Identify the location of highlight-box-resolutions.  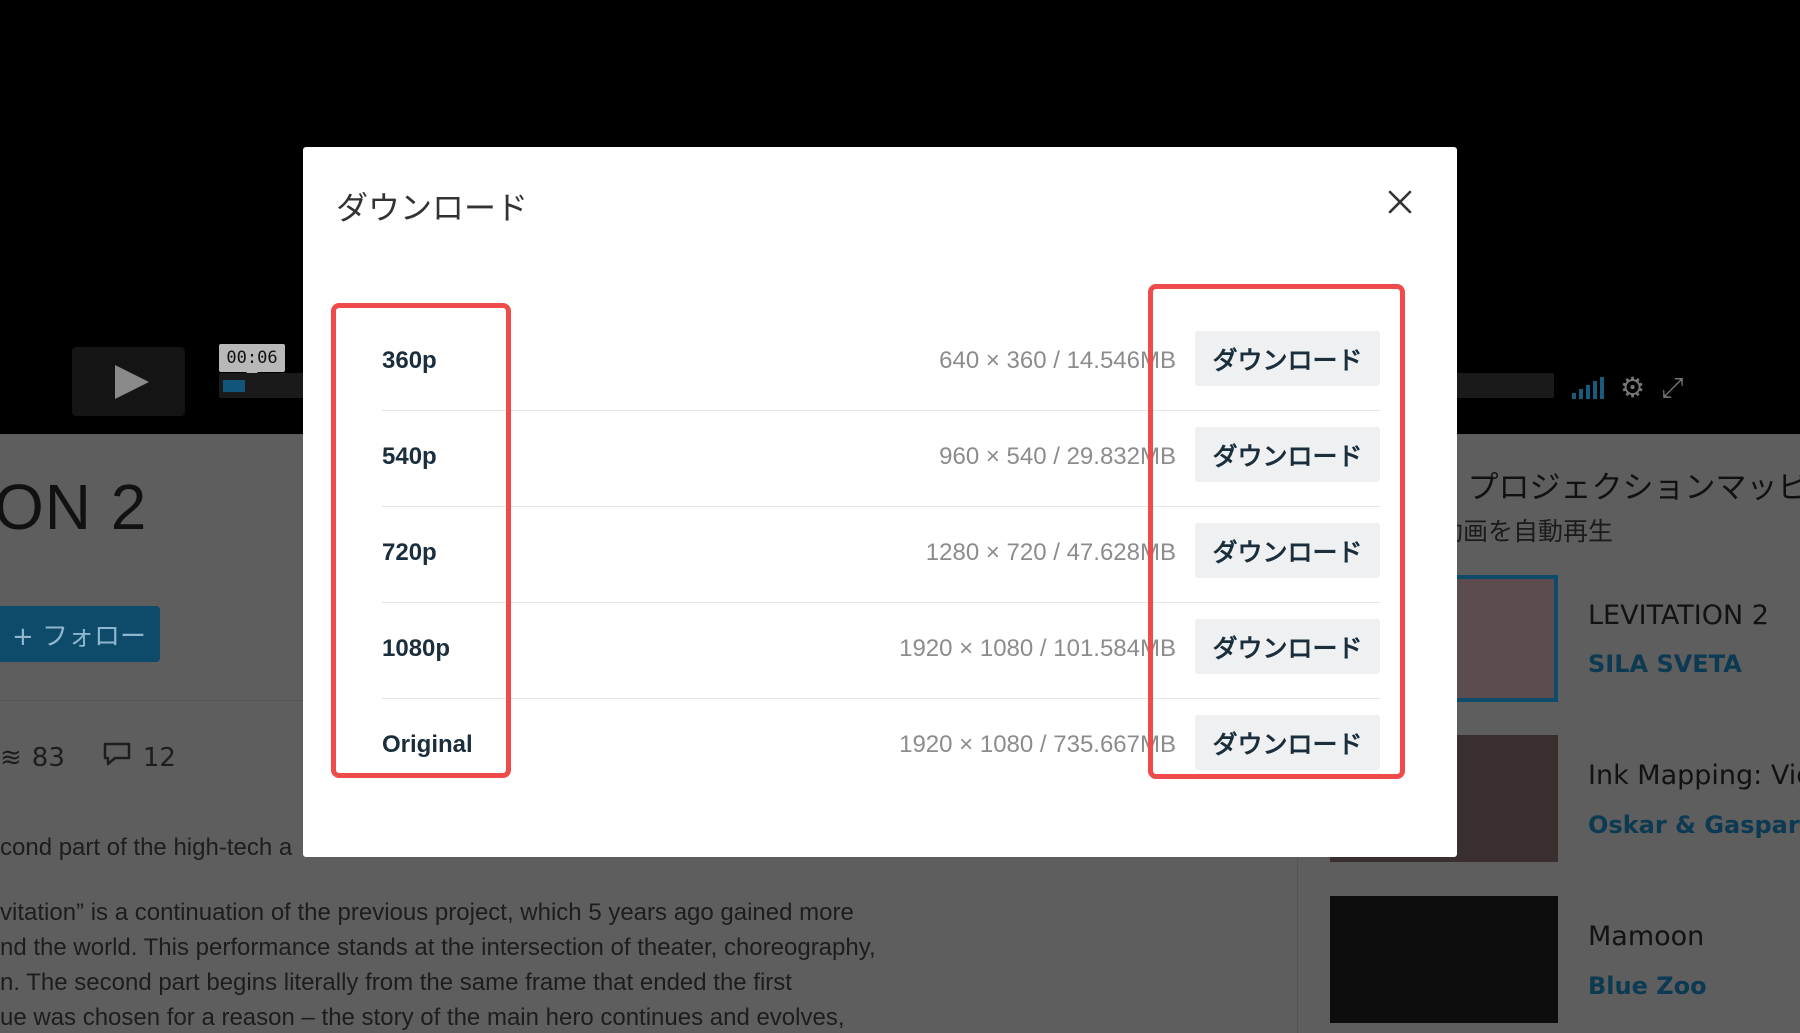
(421, 540).